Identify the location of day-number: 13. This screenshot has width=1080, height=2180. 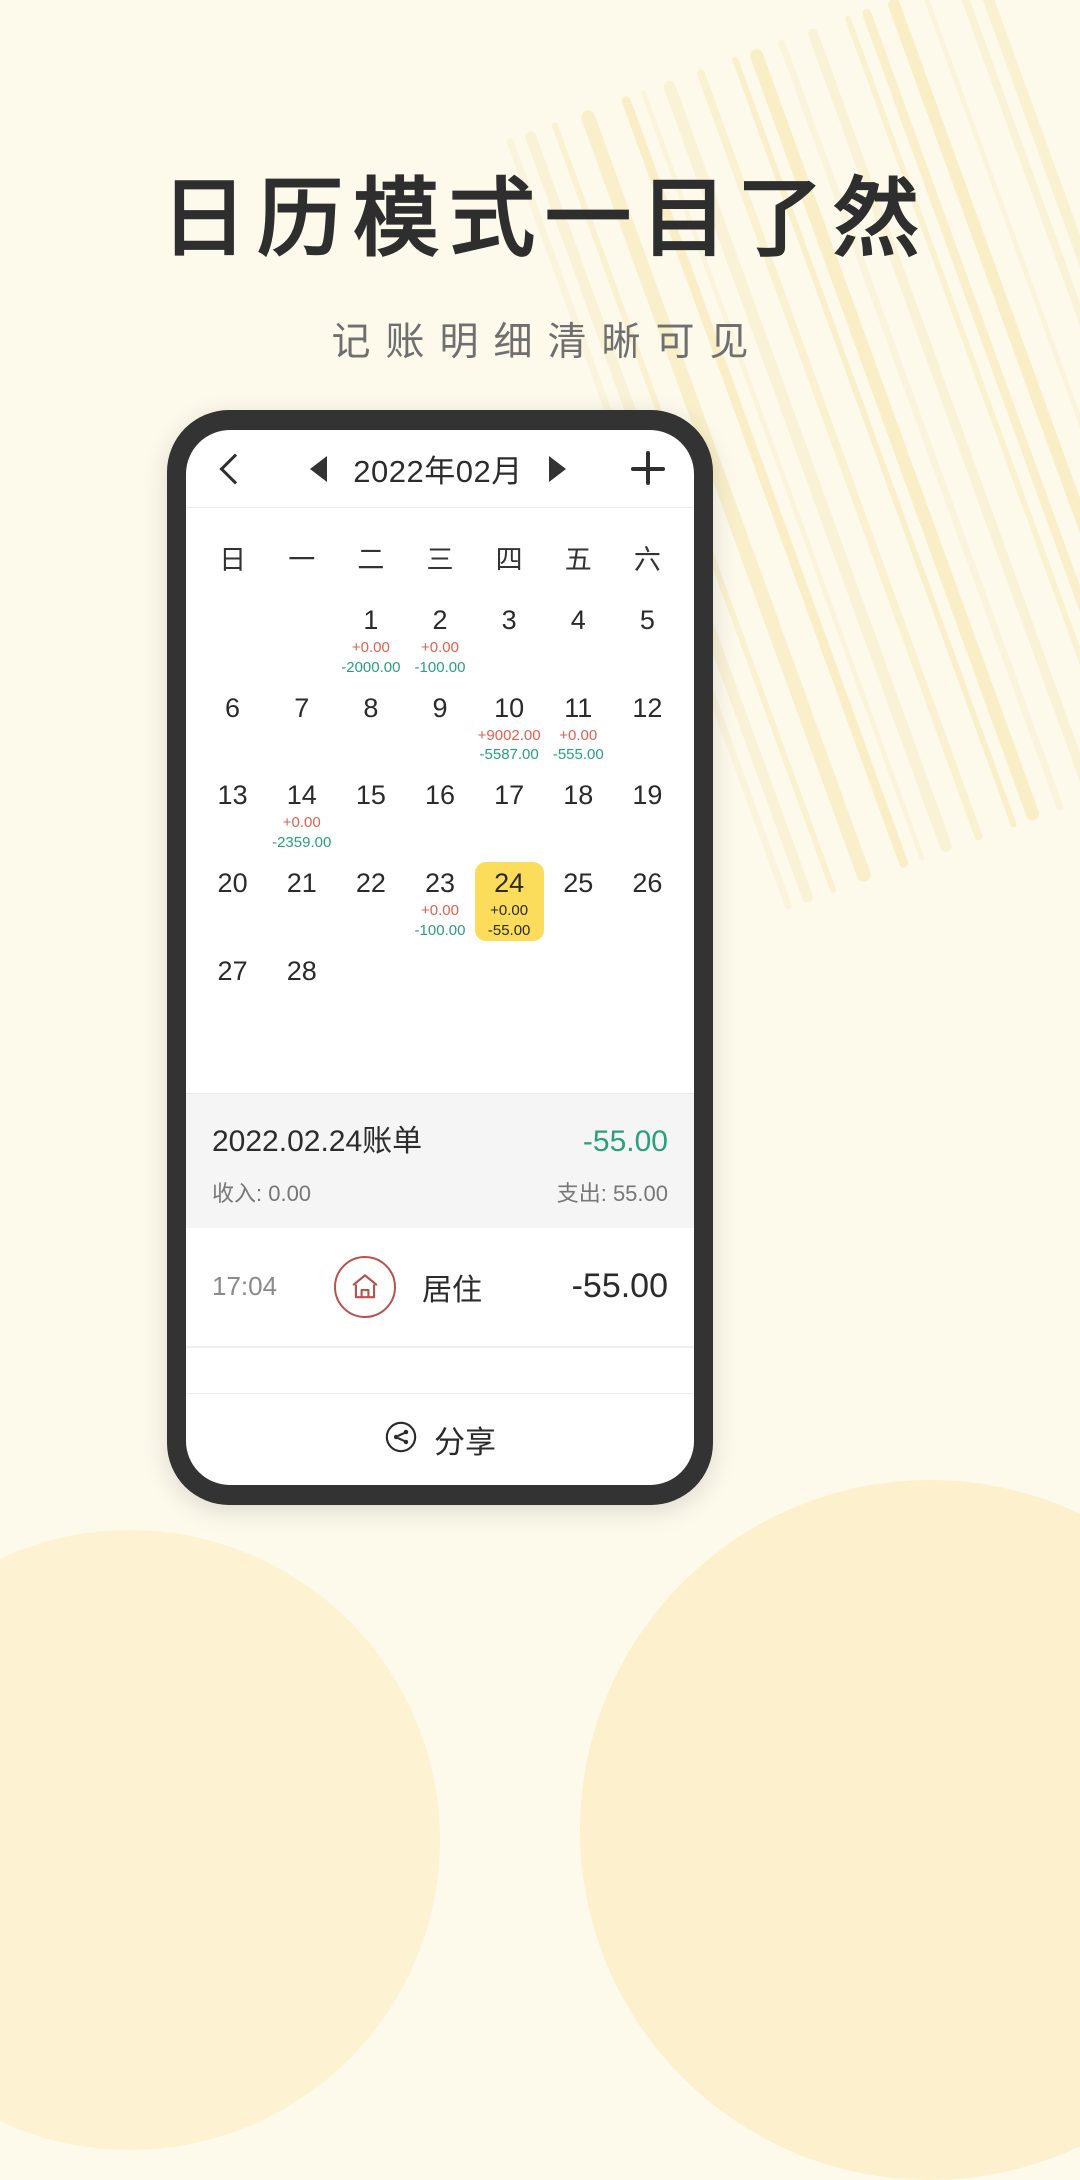
(232, 795).